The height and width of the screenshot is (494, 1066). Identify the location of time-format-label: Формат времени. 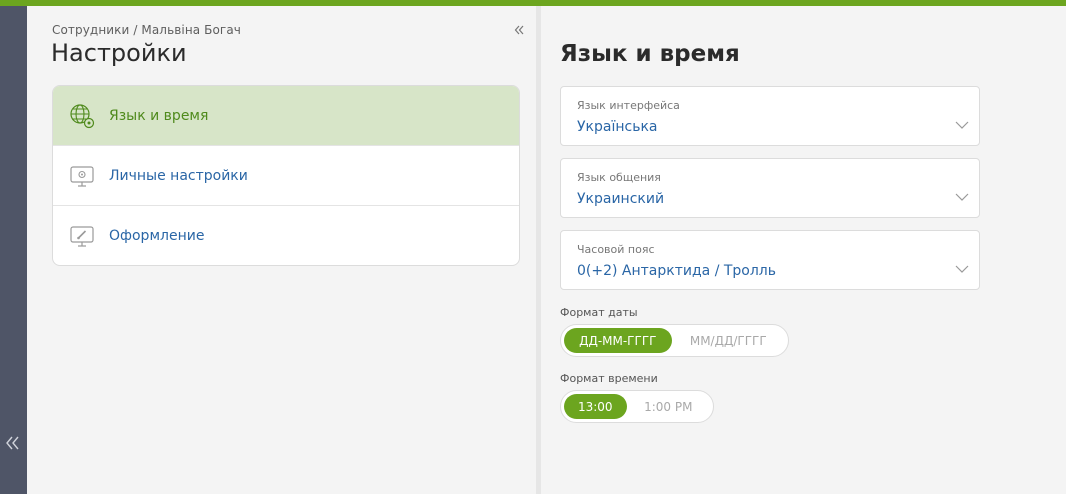
(609, 378).